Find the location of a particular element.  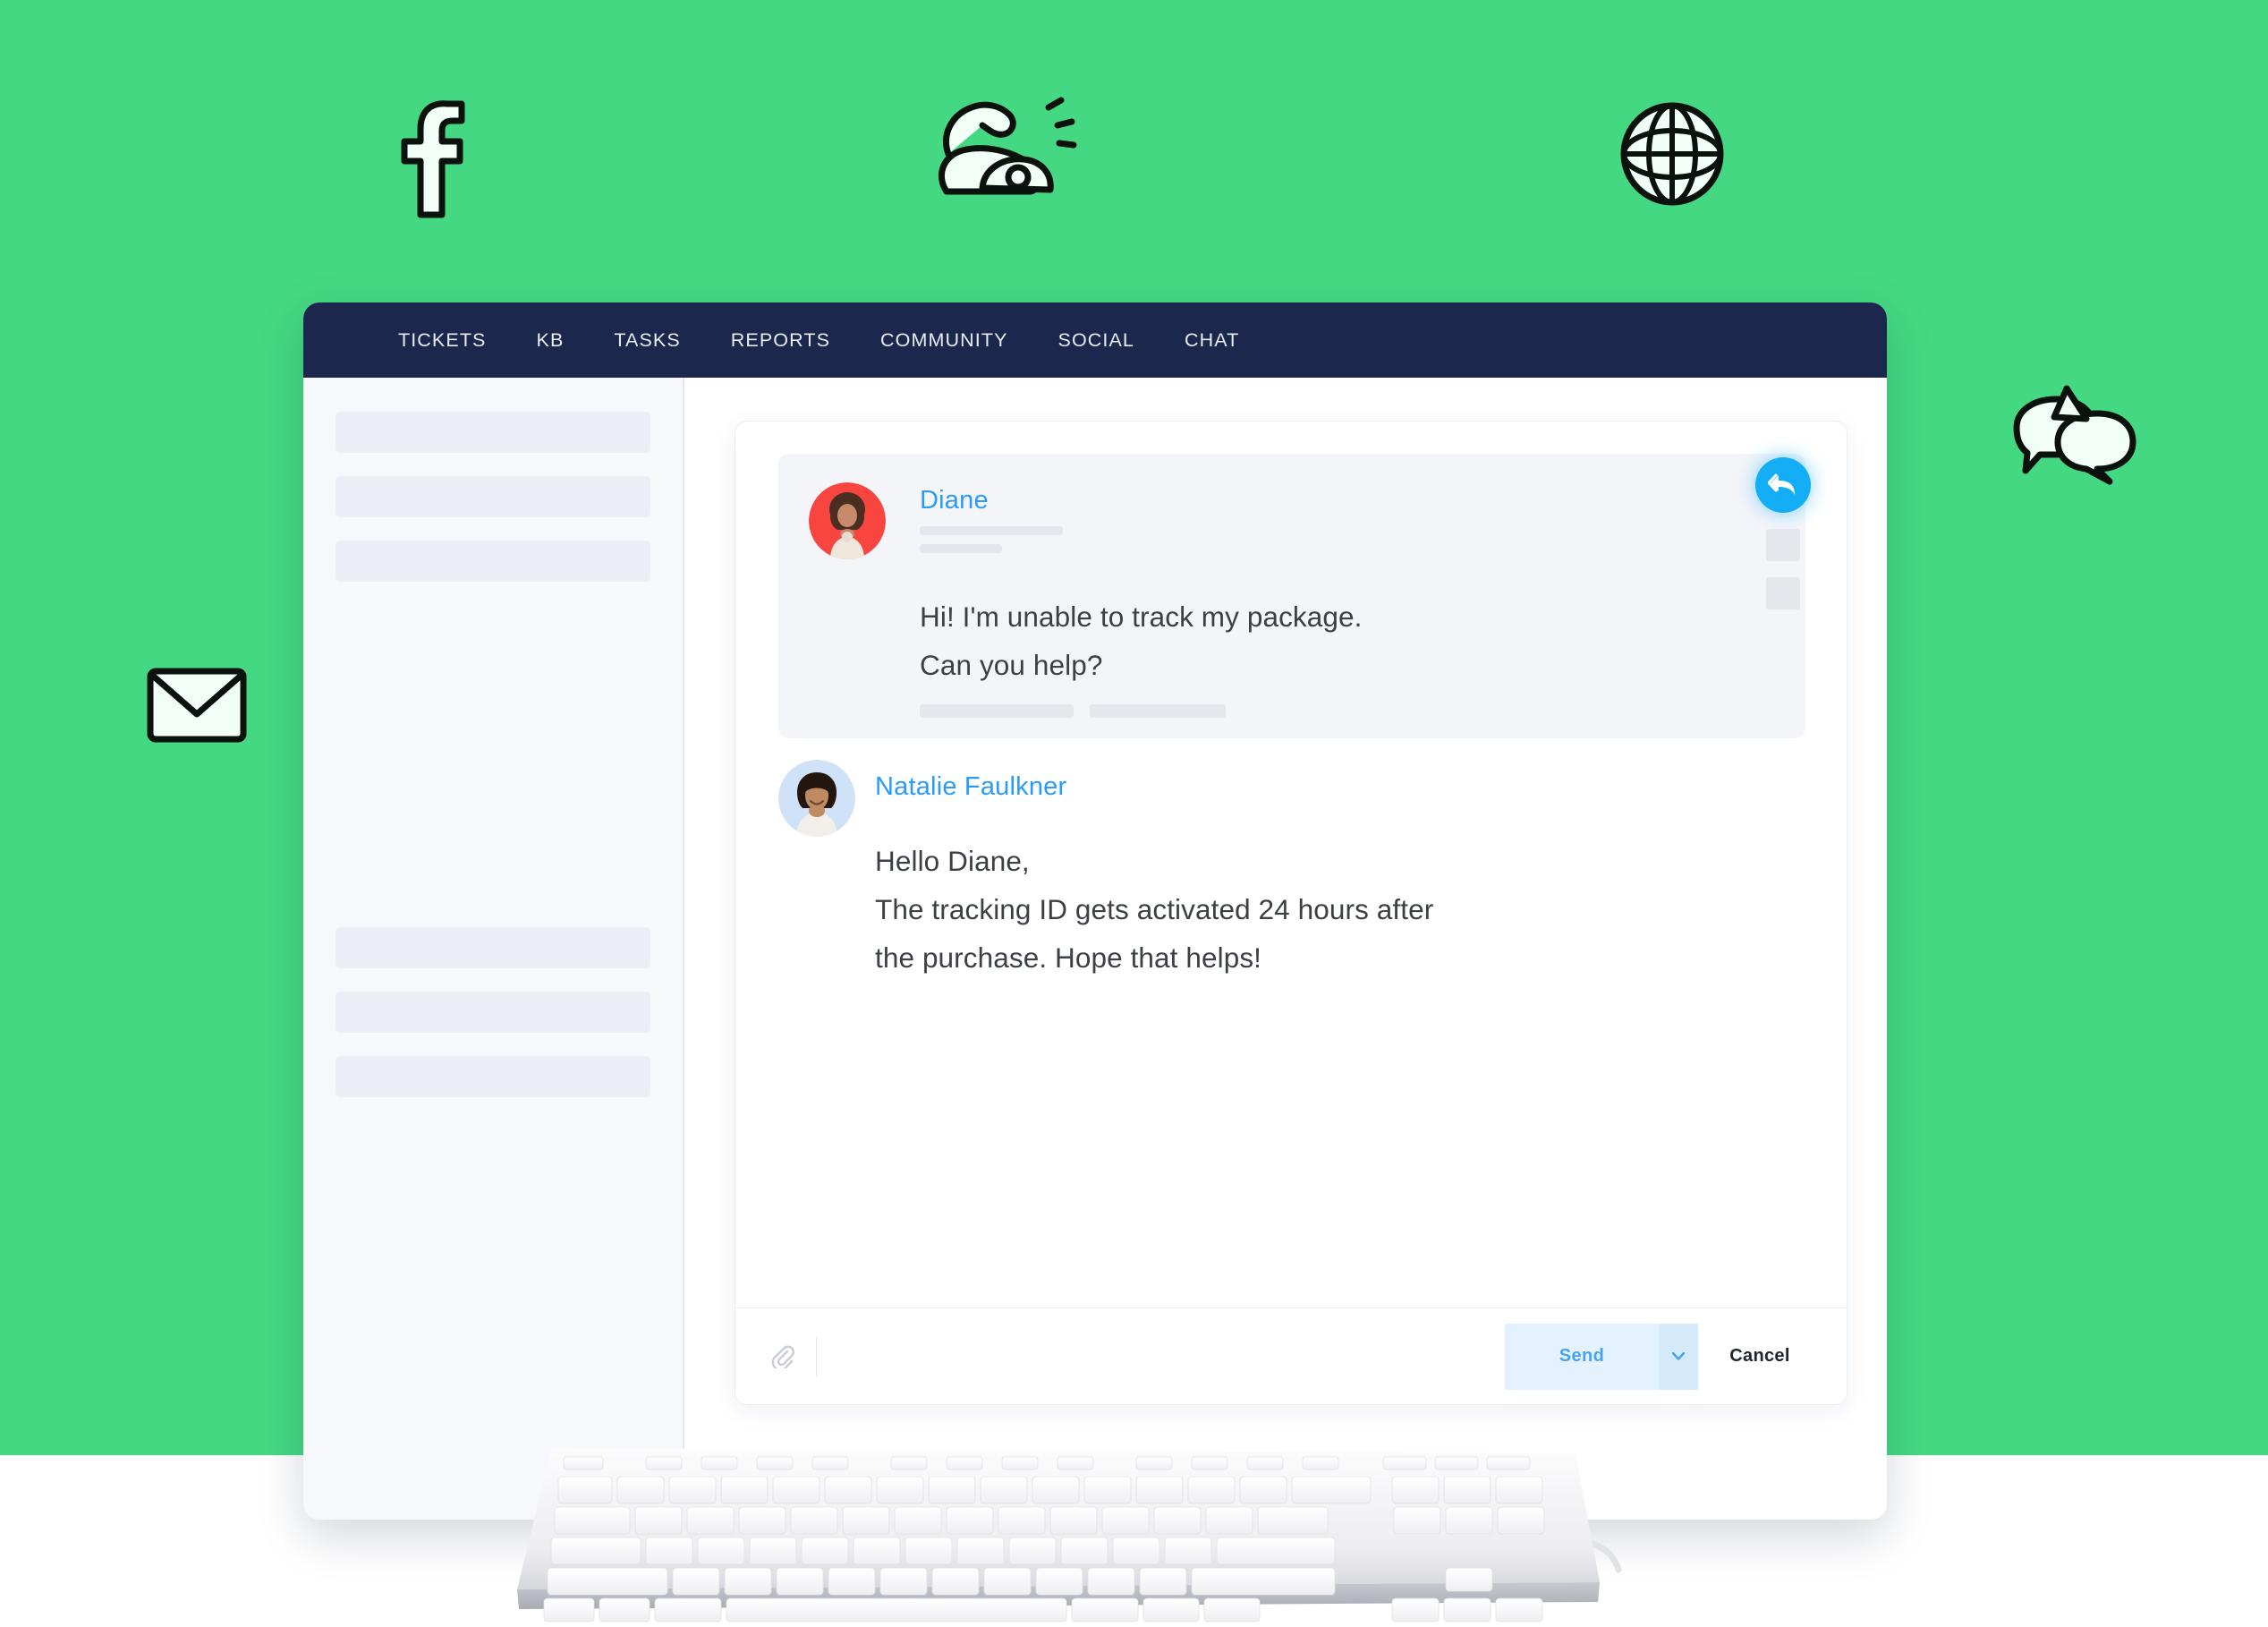

facebook-icon is located at coordinates (434, 159).